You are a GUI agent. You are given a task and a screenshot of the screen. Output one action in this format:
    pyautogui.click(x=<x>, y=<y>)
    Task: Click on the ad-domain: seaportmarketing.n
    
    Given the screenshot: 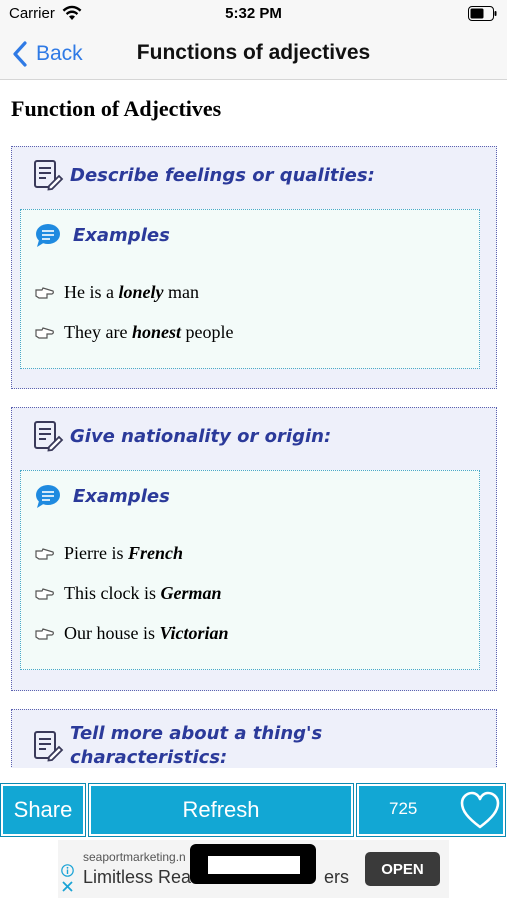 What is the action you would take?
    pyautogui.click(x=134, y=857)
    